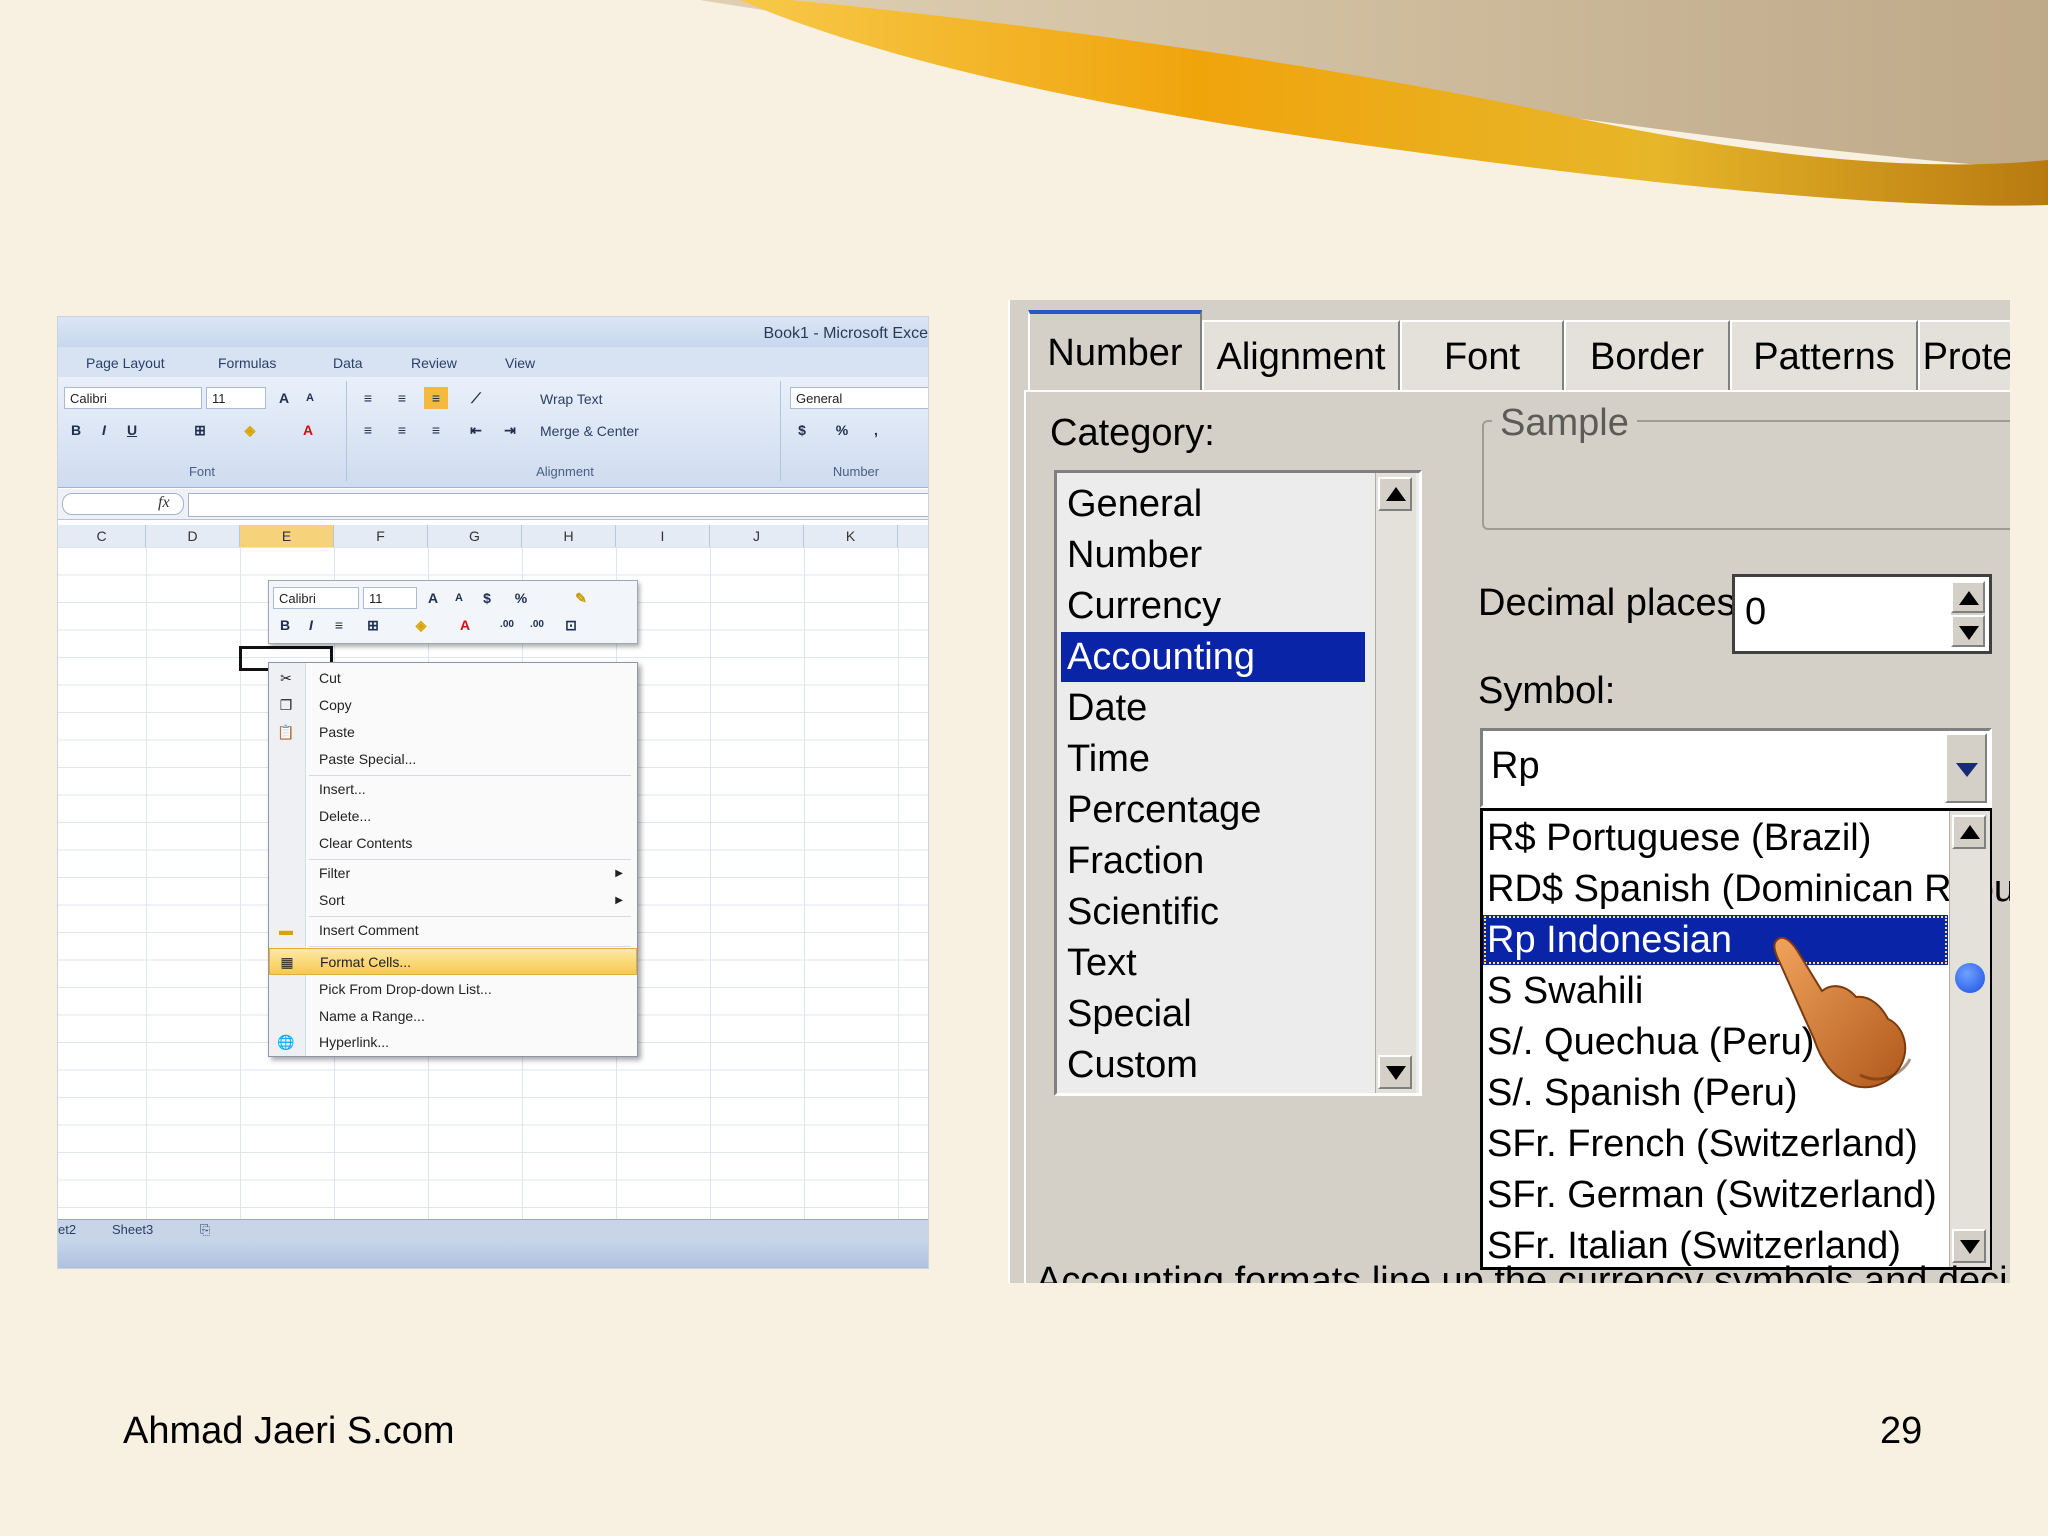  Describe the element at coordinates (1395, 783) in the screenshot. I see `category-scrollbar` at that location.